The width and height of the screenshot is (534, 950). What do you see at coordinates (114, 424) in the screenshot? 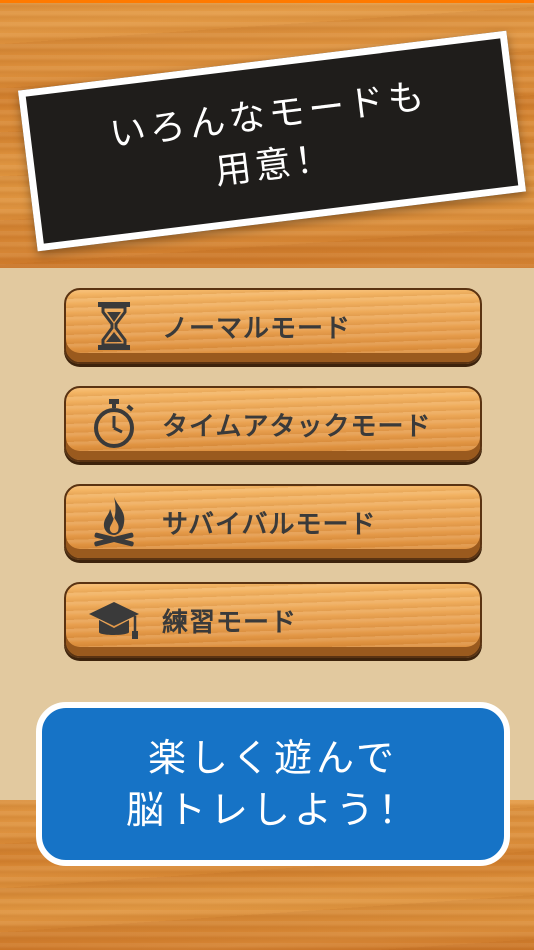
I see `stopwatch-icon` at bounding box center [114, 424].